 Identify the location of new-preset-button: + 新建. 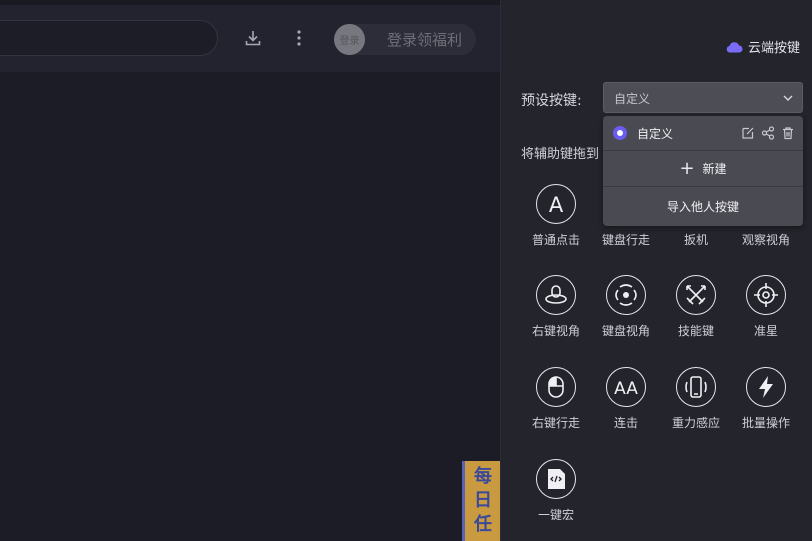
(703, 168).